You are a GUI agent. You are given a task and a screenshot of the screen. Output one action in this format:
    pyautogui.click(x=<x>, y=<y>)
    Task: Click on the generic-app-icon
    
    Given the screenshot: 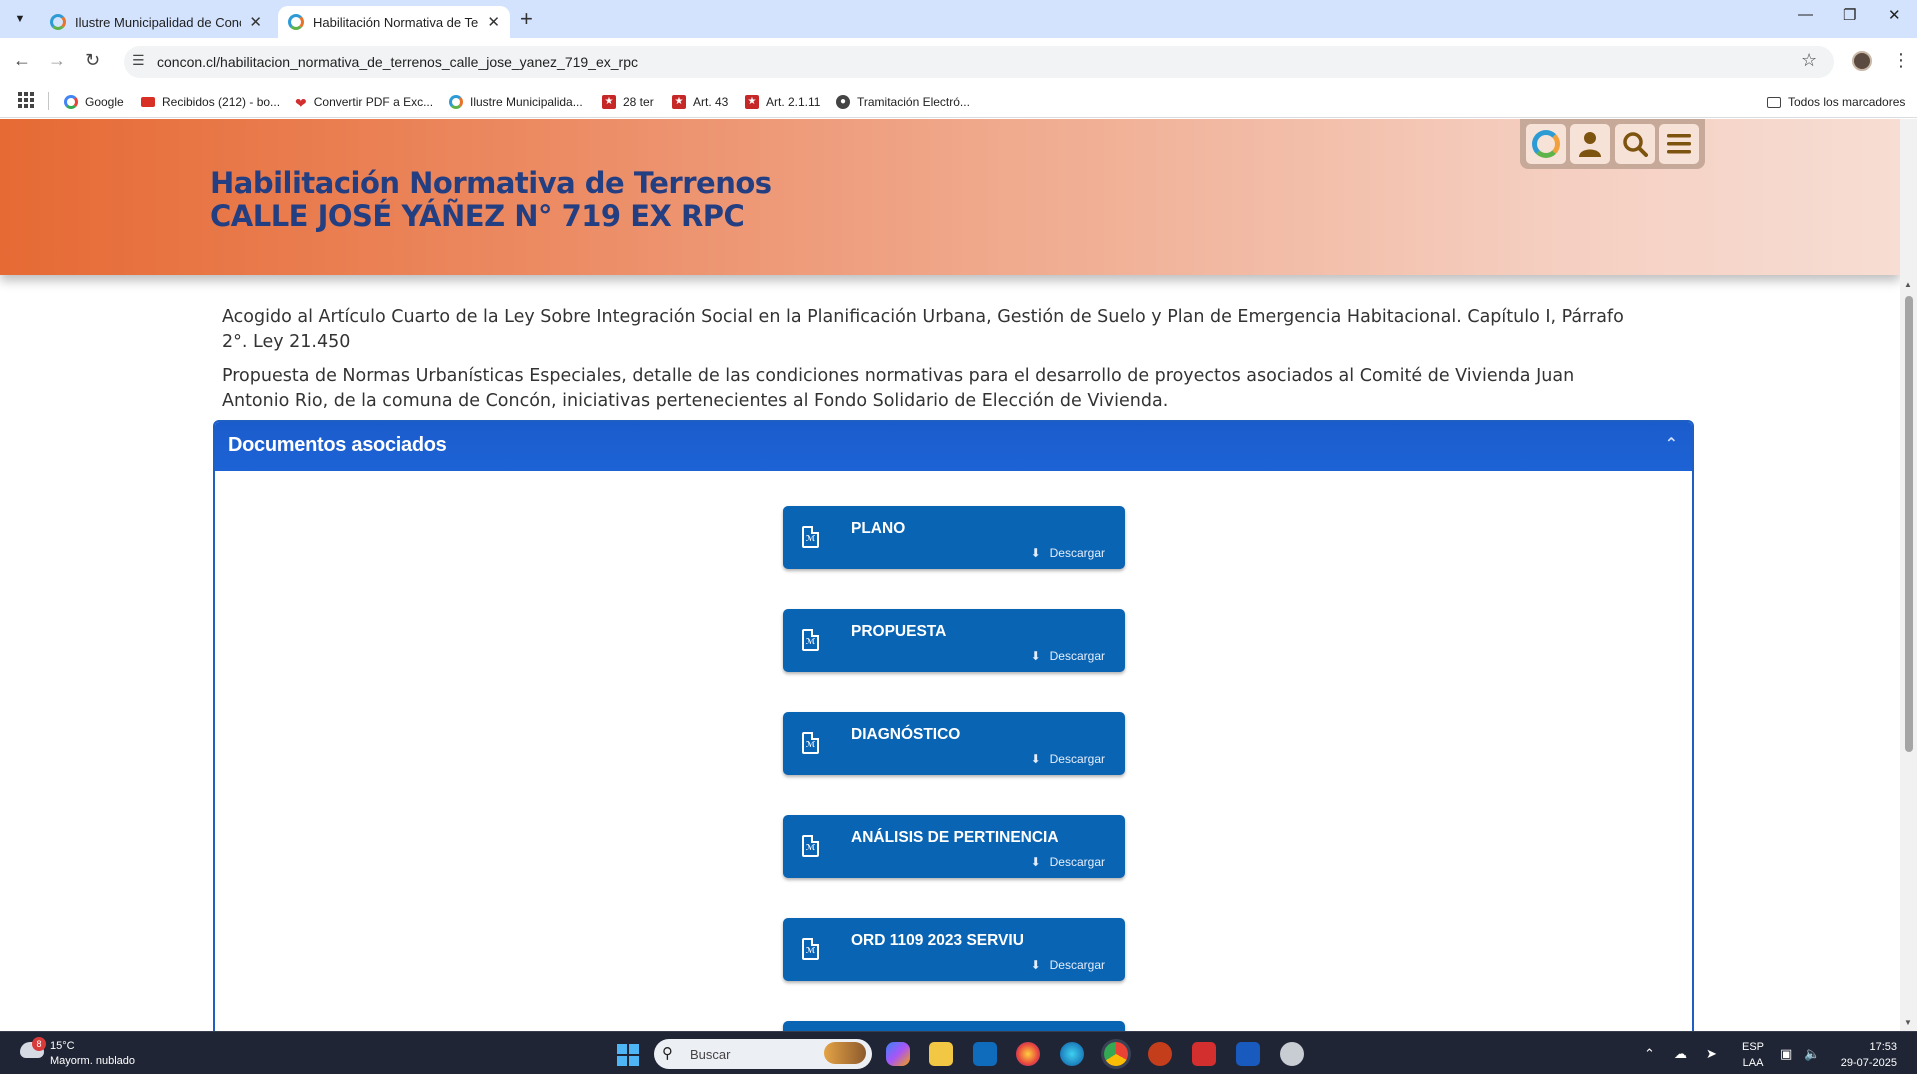 What is the action you would take?
    pyautogui.click(x=1292, y=1054)
    